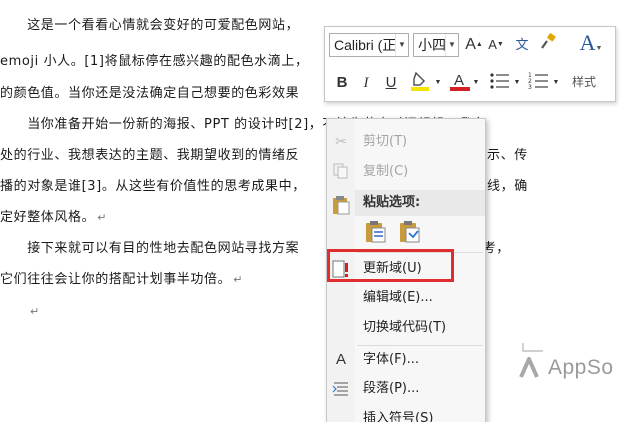  I want to click on doc-line-5: 处的行业、我想表达的主题、我期望收到的情绪反, so click(150, 155).